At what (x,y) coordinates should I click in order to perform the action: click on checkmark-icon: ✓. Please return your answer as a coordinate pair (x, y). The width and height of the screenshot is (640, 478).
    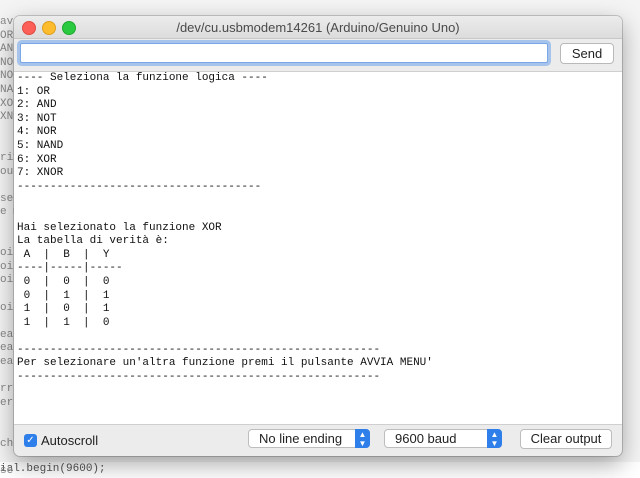
    Looking at the image, I should click on (30, 440).